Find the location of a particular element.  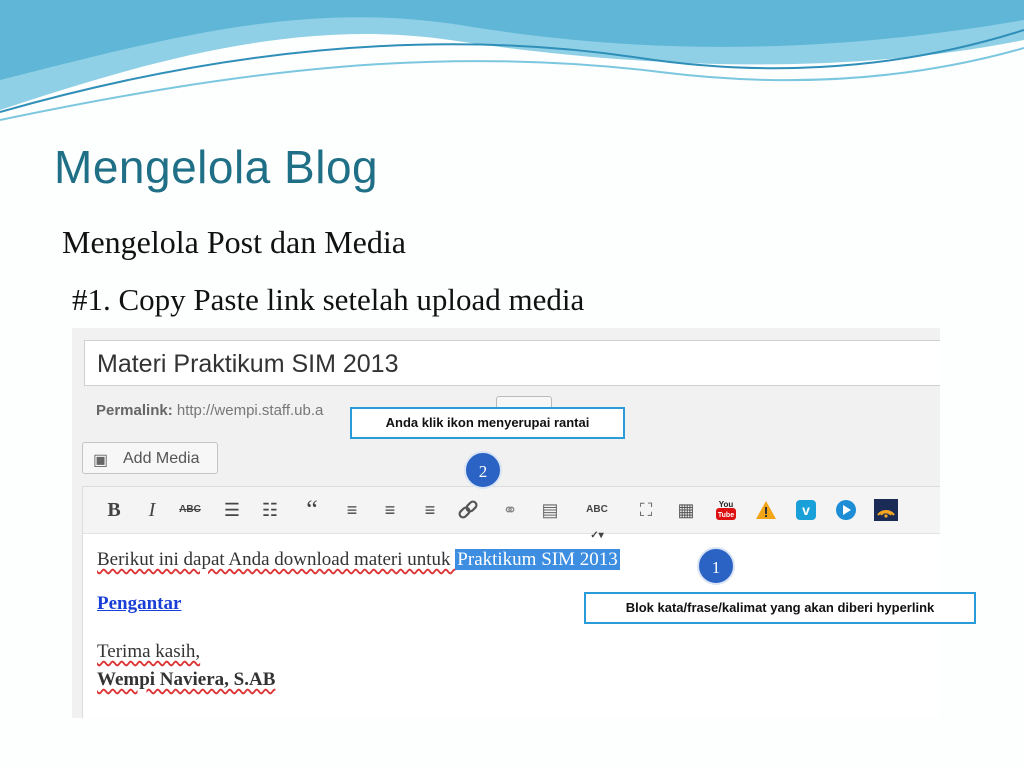

vimeo-icon: v is located at coordinates (806, 510).